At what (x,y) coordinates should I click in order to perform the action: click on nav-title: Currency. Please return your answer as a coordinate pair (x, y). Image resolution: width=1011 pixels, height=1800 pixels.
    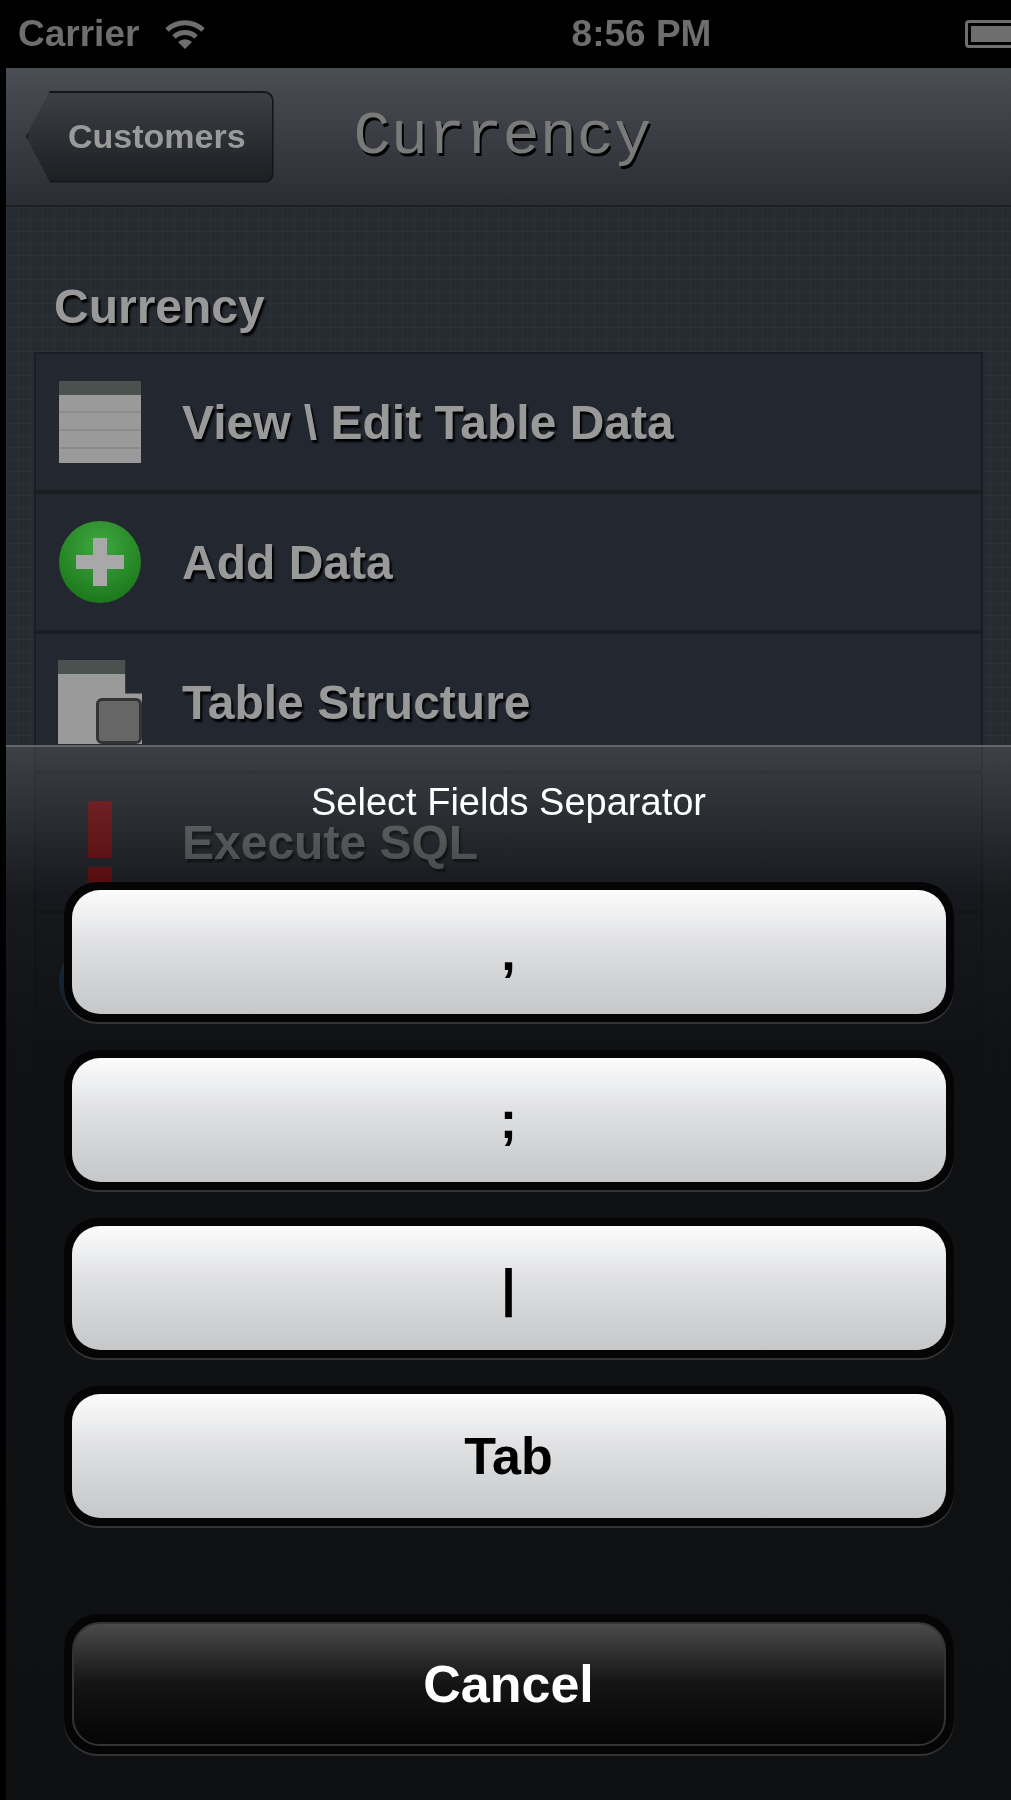
    Looking at the image, I should click on (502, 136).